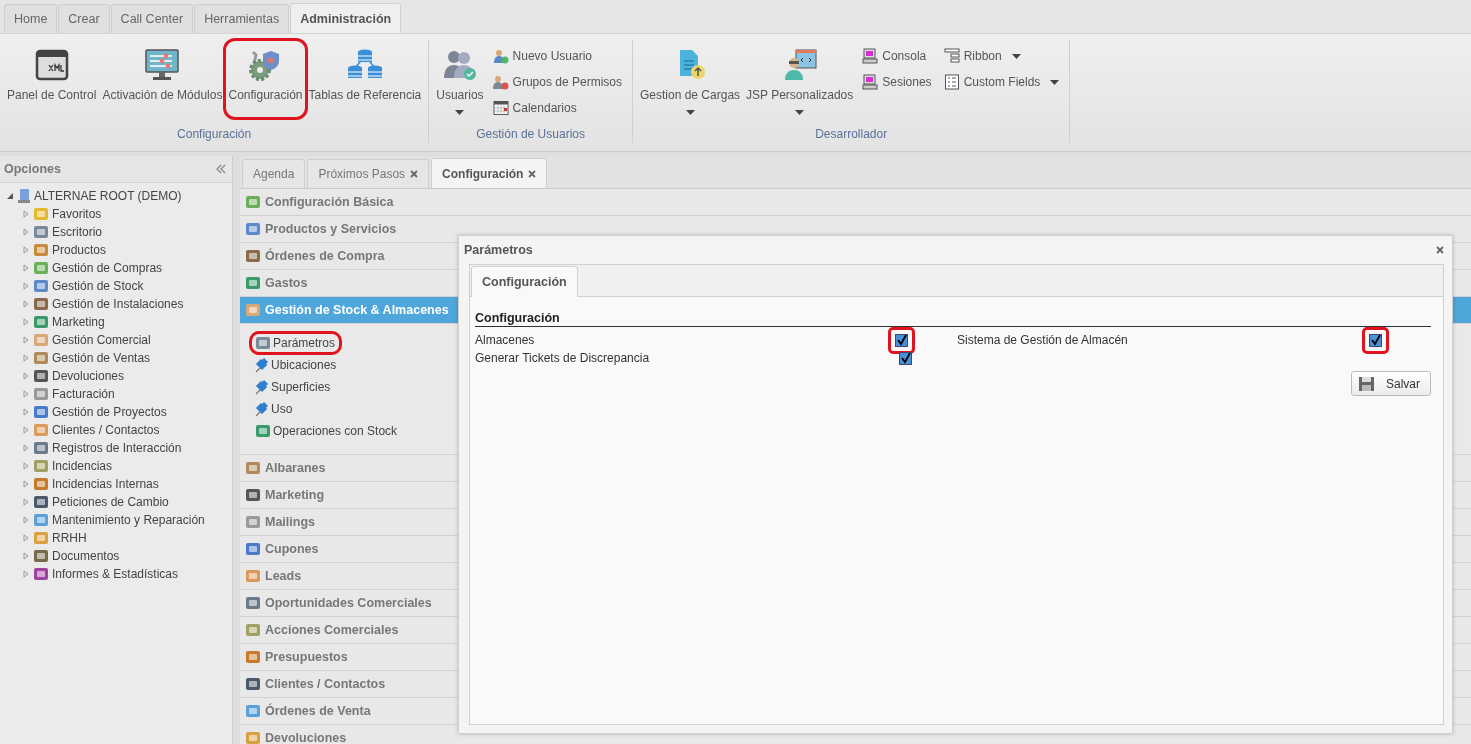  What do you see at coordinates (460, 79) in the screenshot?
I see `toolbar-button: Usuarios` at bounding box center [460, 79].